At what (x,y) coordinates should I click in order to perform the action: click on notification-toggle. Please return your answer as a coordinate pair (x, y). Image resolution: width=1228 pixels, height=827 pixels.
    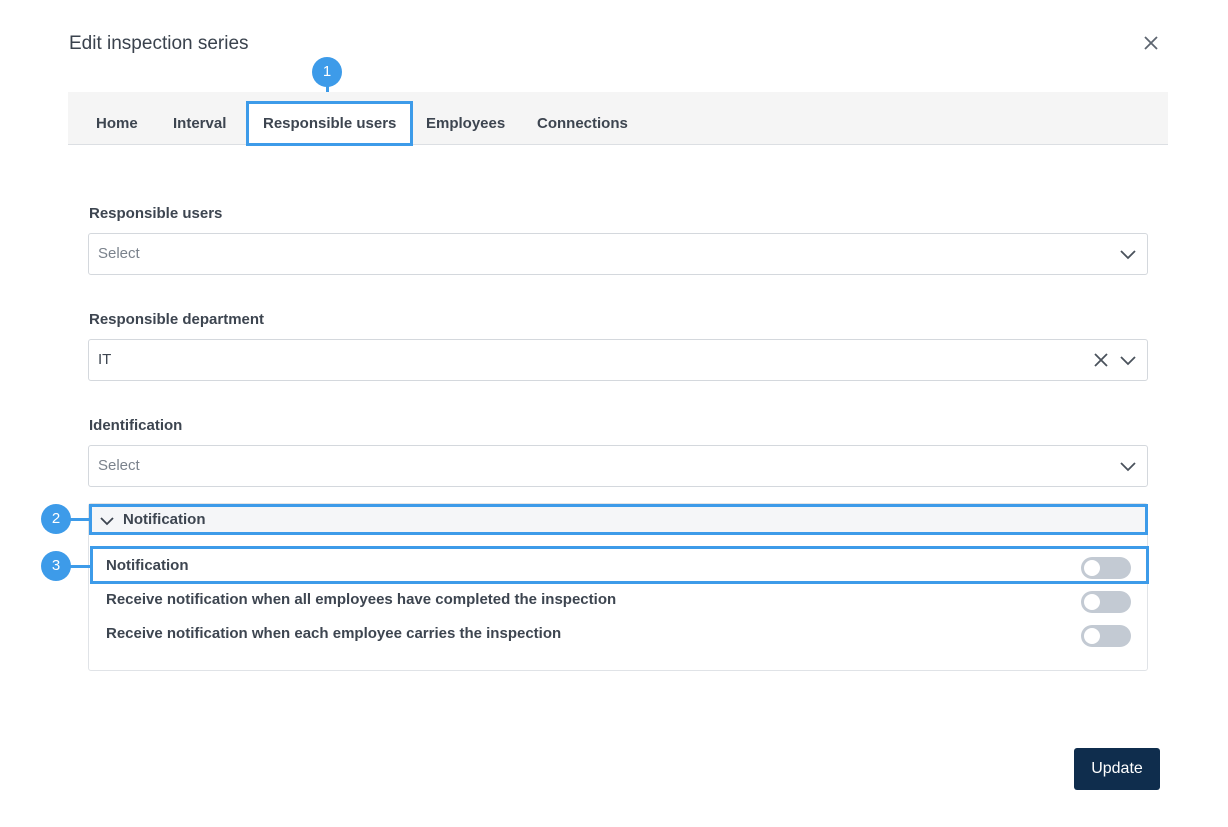
    Looking at the image, I should click on (1106, 568).